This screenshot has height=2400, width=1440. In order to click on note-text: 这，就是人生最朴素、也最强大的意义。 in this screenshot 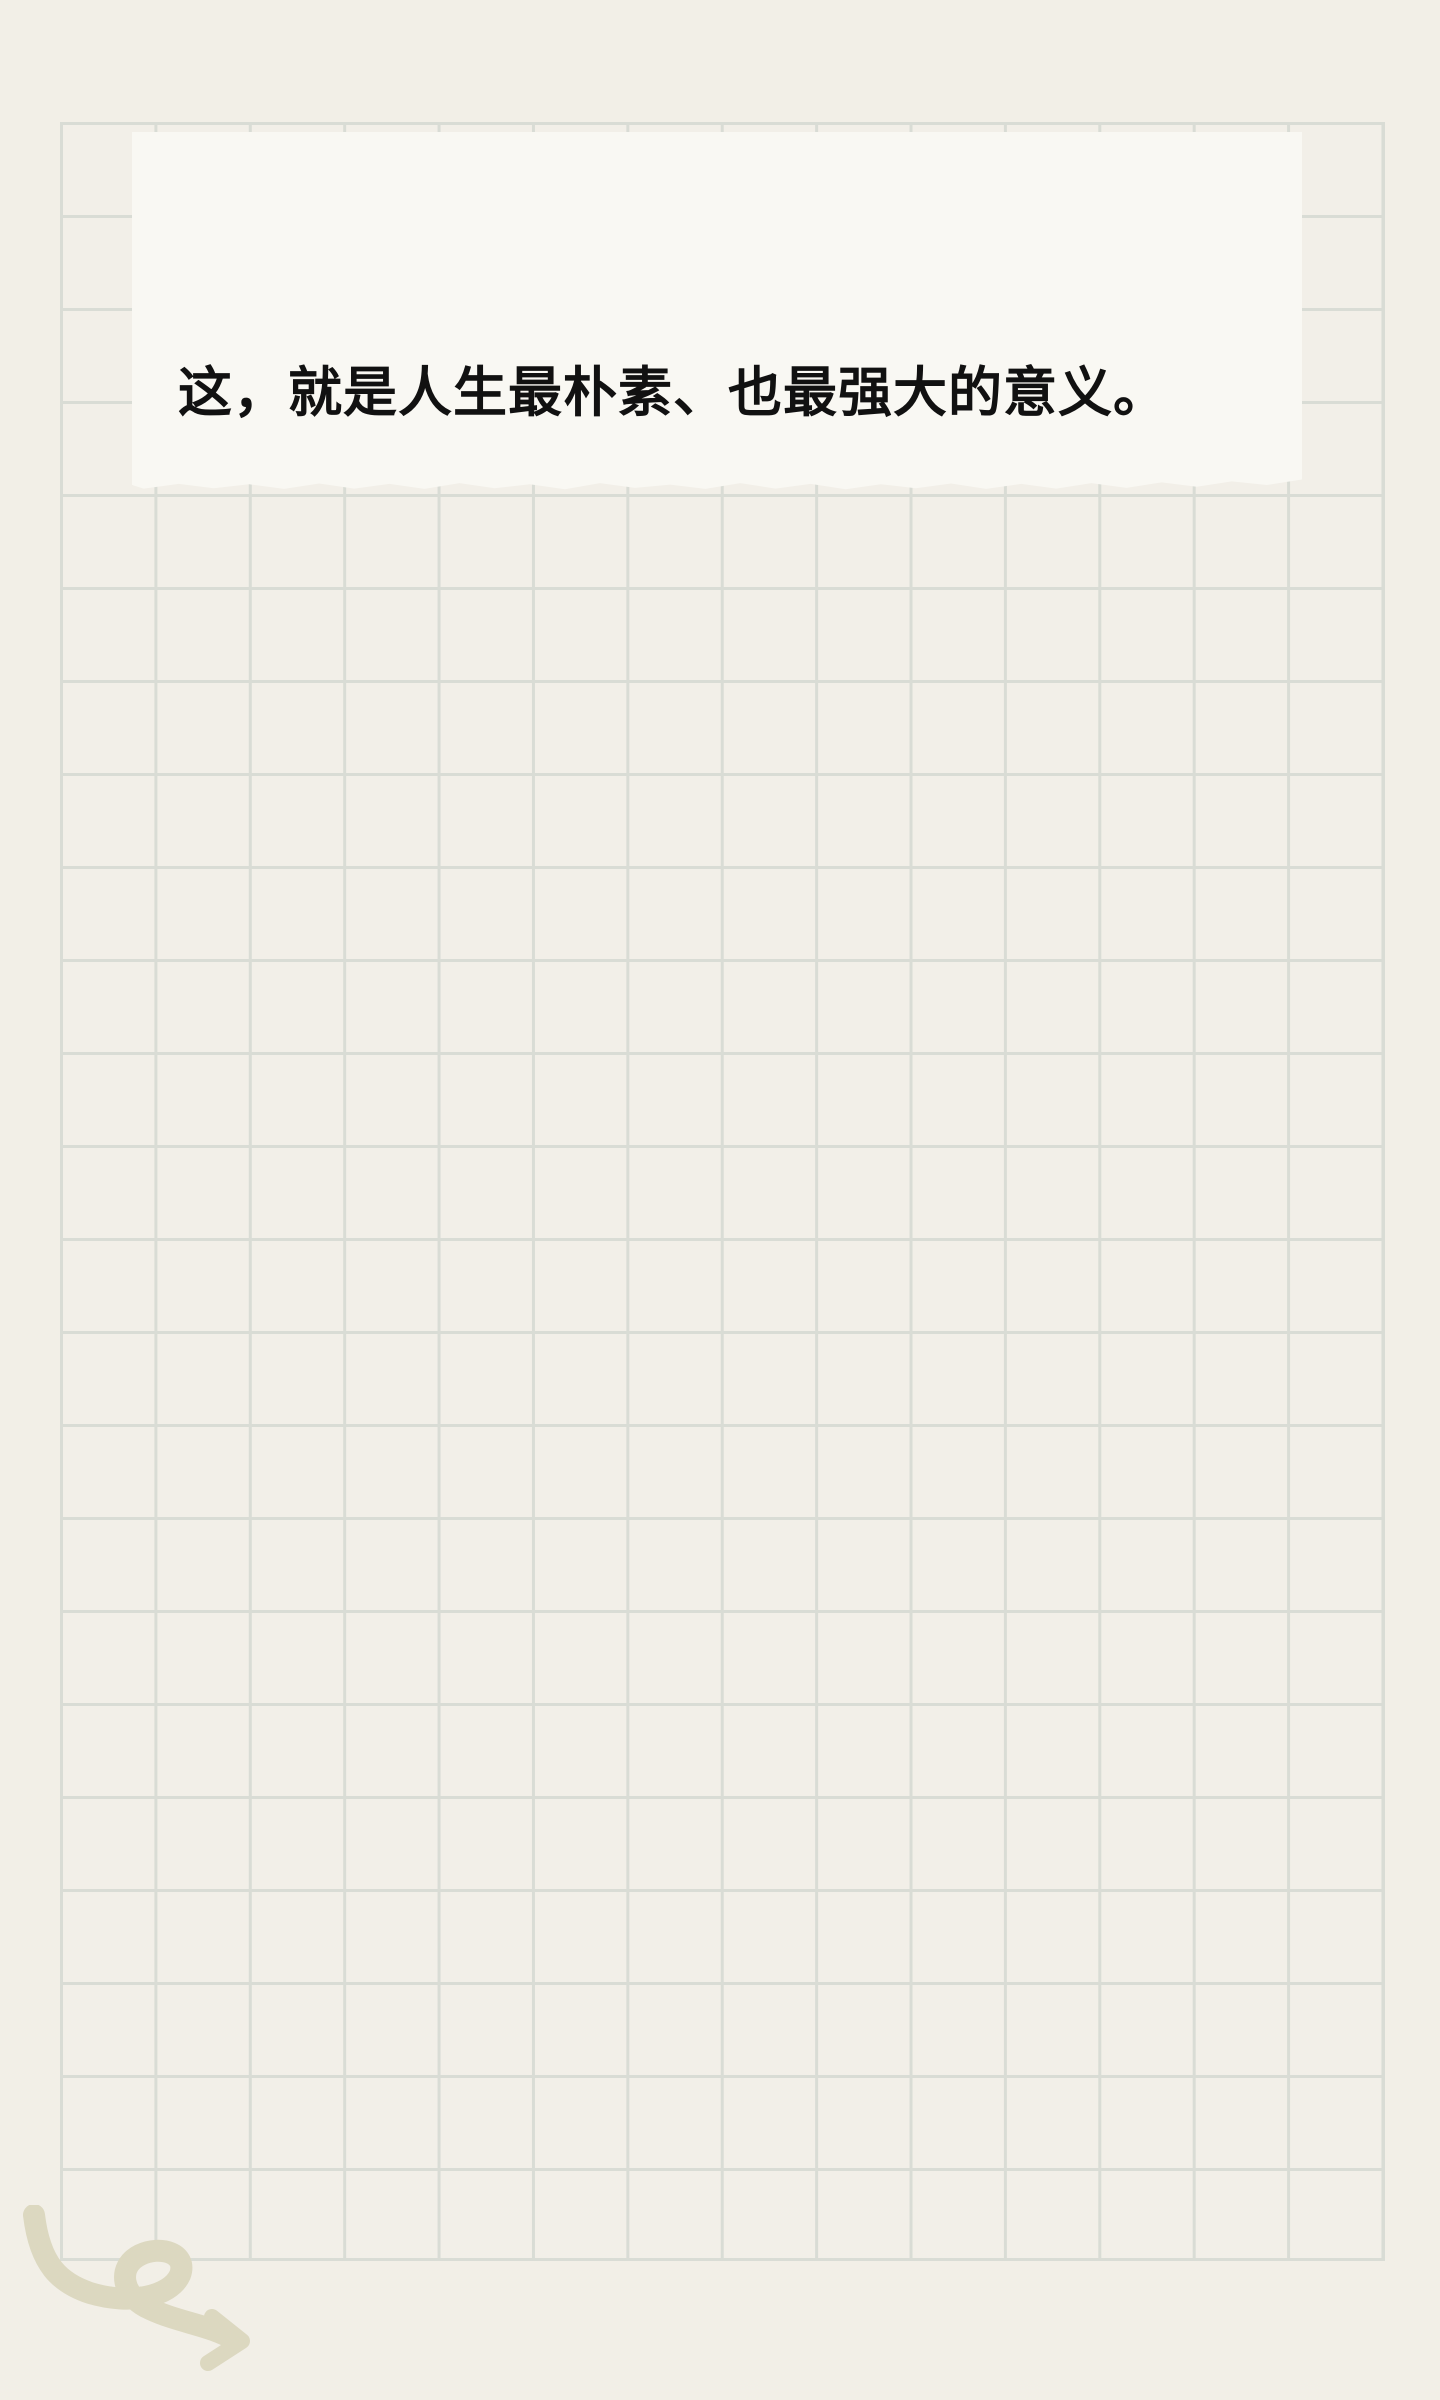, I will do `click(673, 392)`.